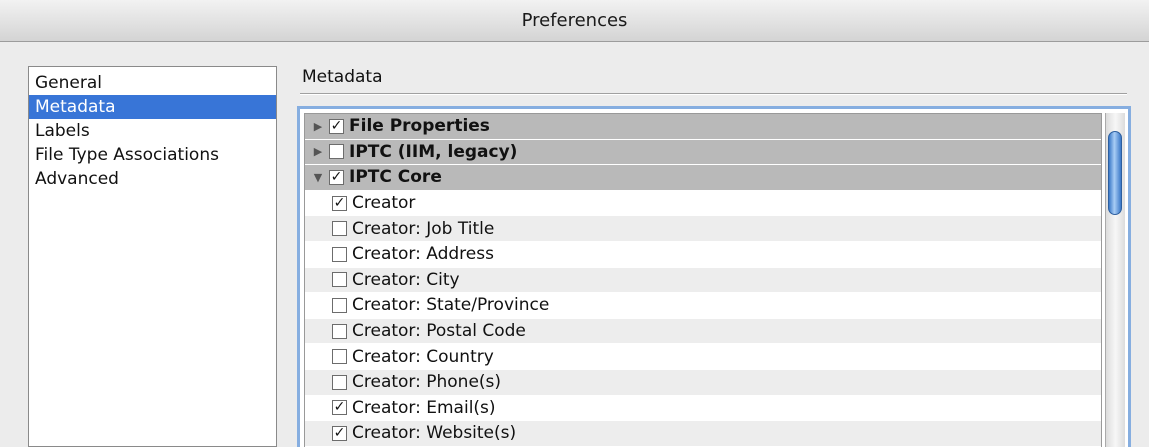 The image size is (1149, 447). What do you see at coordinates (703, 331) in the screenshot?
I see `list-item: Creator: Postal Code` at bounding box center [703, 331].